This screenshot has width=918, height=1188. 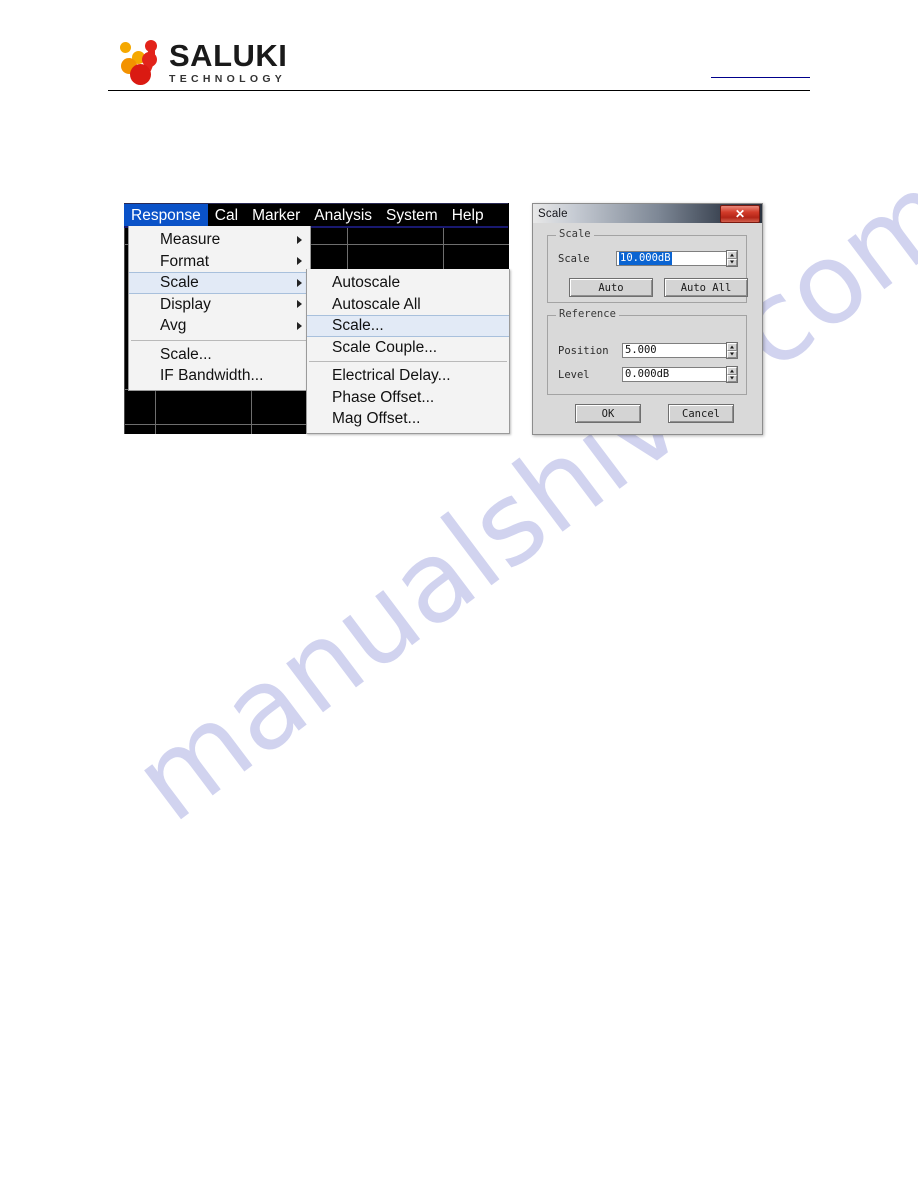 I want to click on scale-groupbox: Scale Scale 10.000dB Auto Auto All, so click(x=647, y=265).